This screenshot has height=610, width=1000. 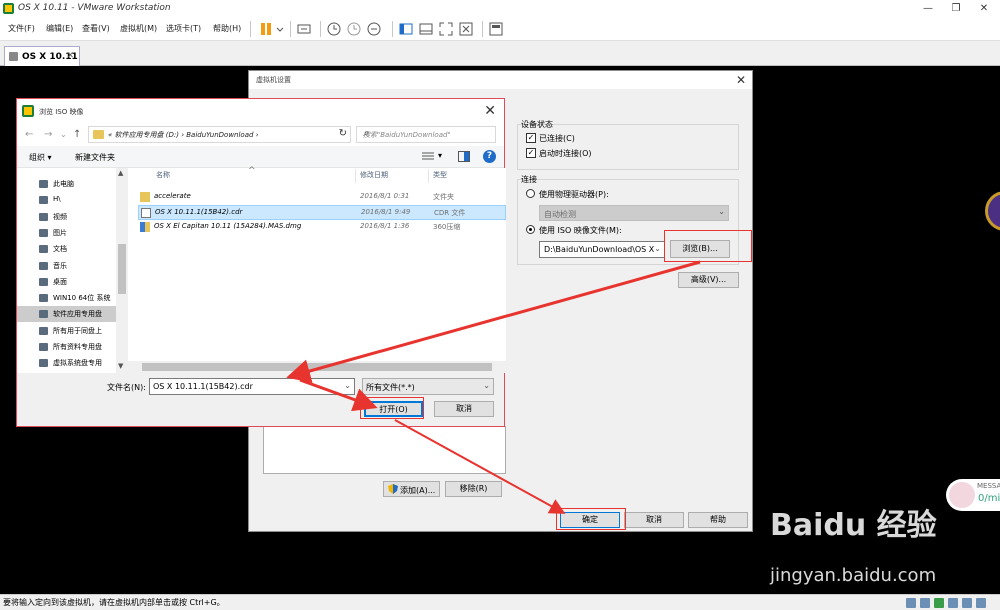 I want to click on organize-menu: 组织 ▾, so click(x=40, y=157).